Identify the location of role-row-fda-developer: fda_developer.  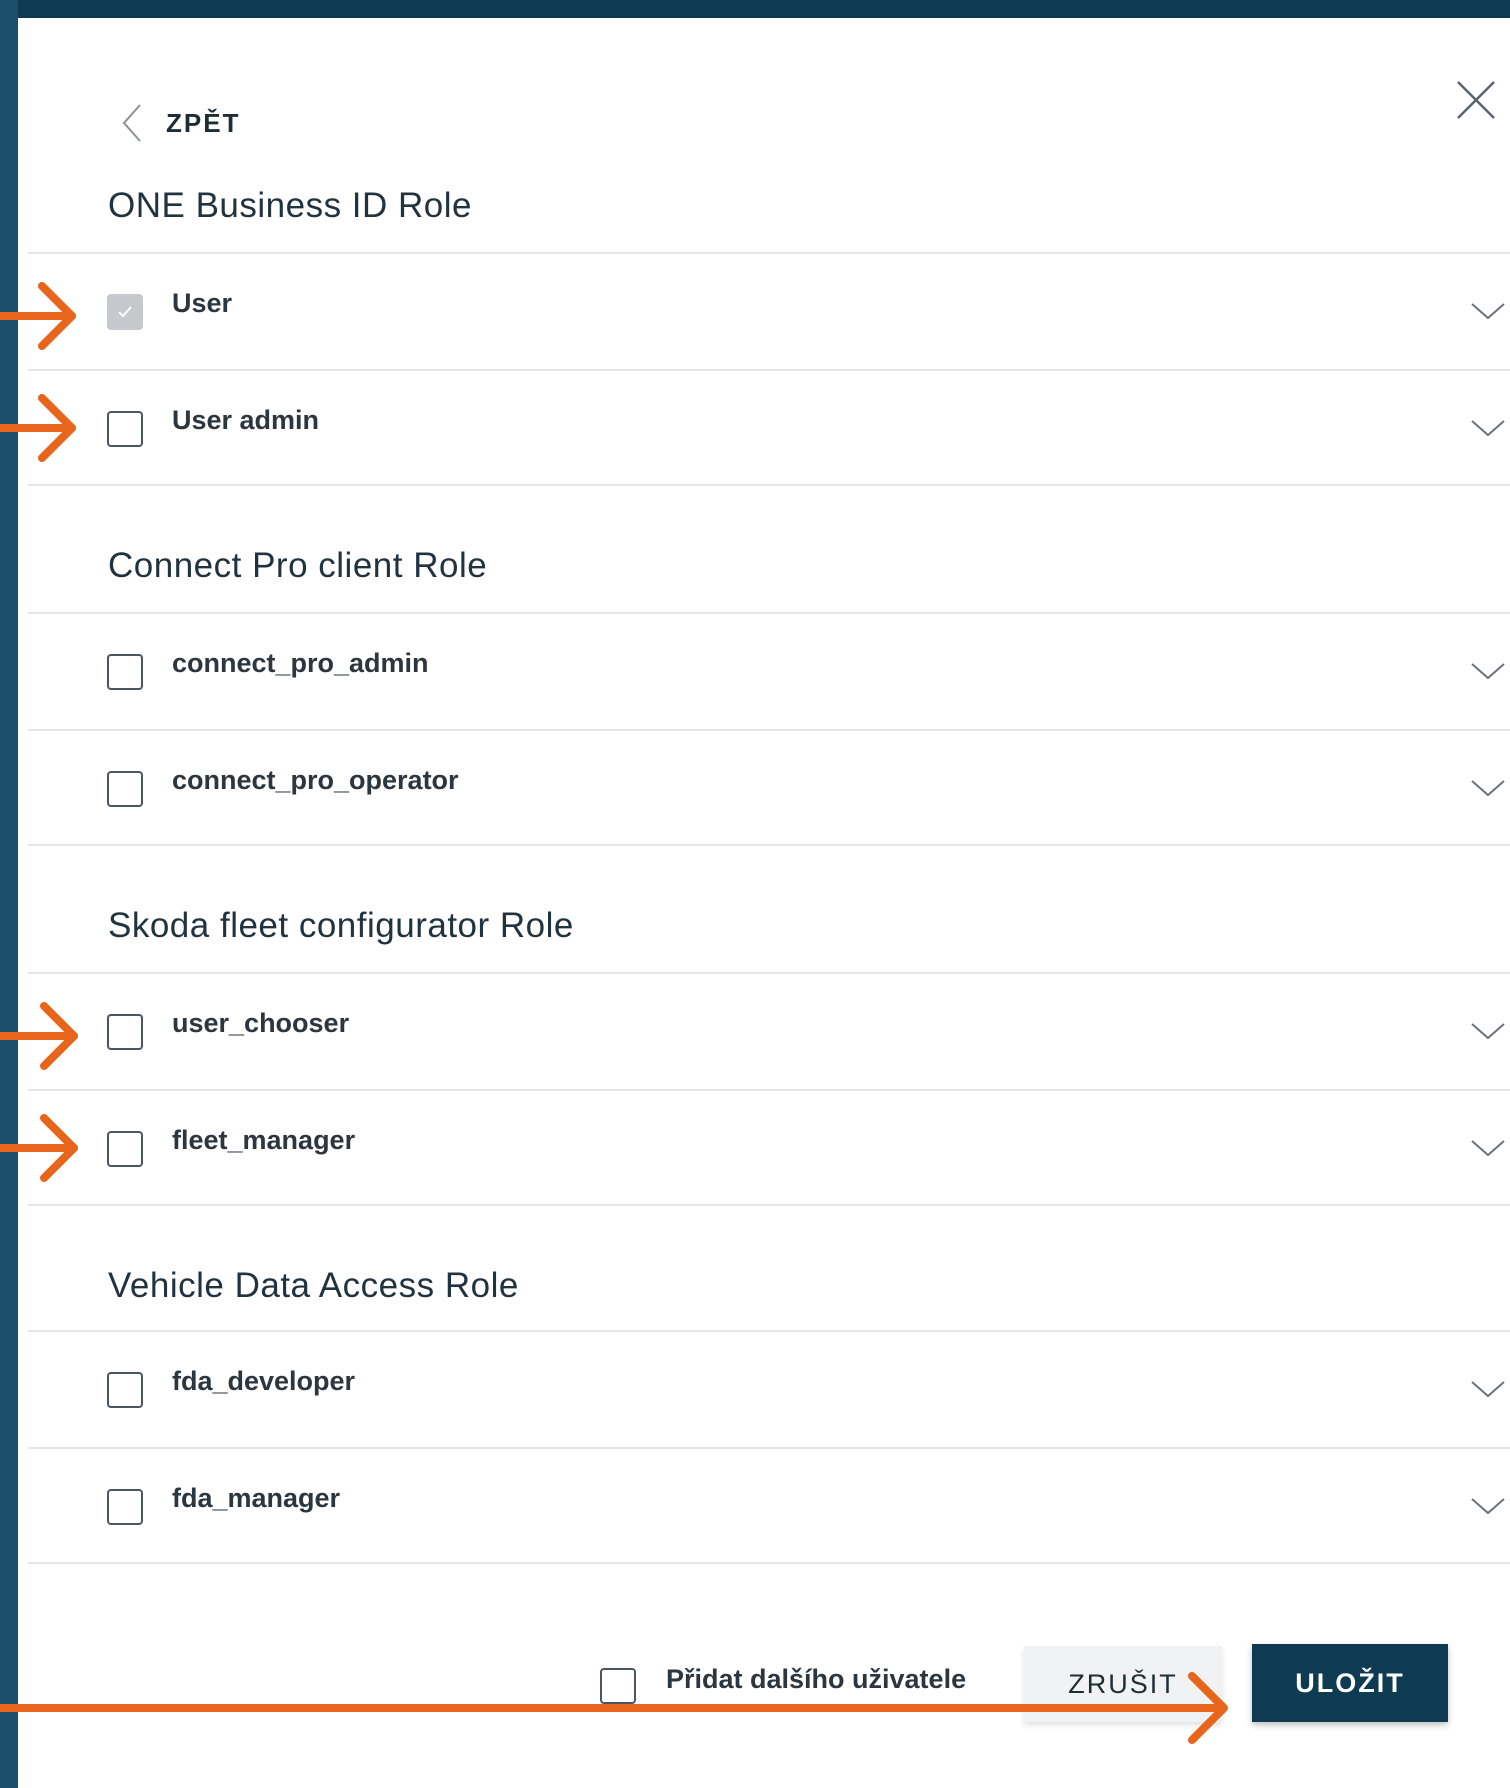
(769, 1388).